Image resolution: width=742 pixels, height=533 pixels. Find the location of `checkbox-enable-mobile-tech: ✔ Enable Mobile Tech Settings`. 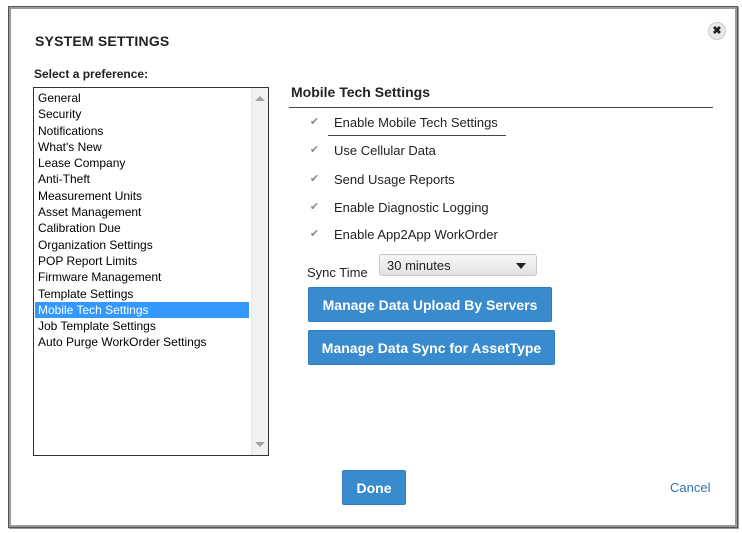

checkbox-enable-mobile-tech: ✔ Enable Mobile Tech Settings is located at coordinates (403, 122).